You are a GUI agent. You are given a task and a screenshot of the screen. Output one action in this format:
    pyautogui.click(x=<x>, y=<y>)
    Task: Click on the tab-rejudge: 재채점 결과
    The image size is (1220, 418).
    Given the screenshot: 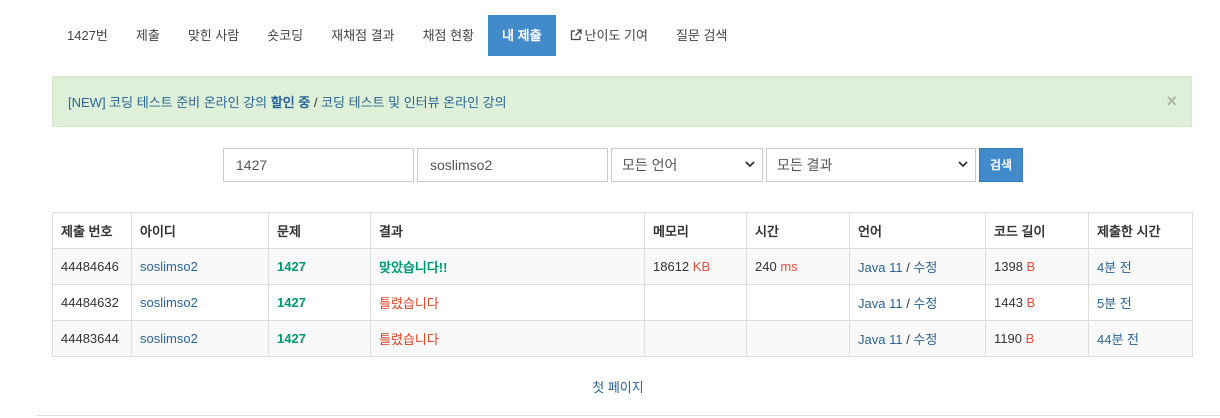 What is the action you would take?
    pyautogui.click(x=362, y=35)
    